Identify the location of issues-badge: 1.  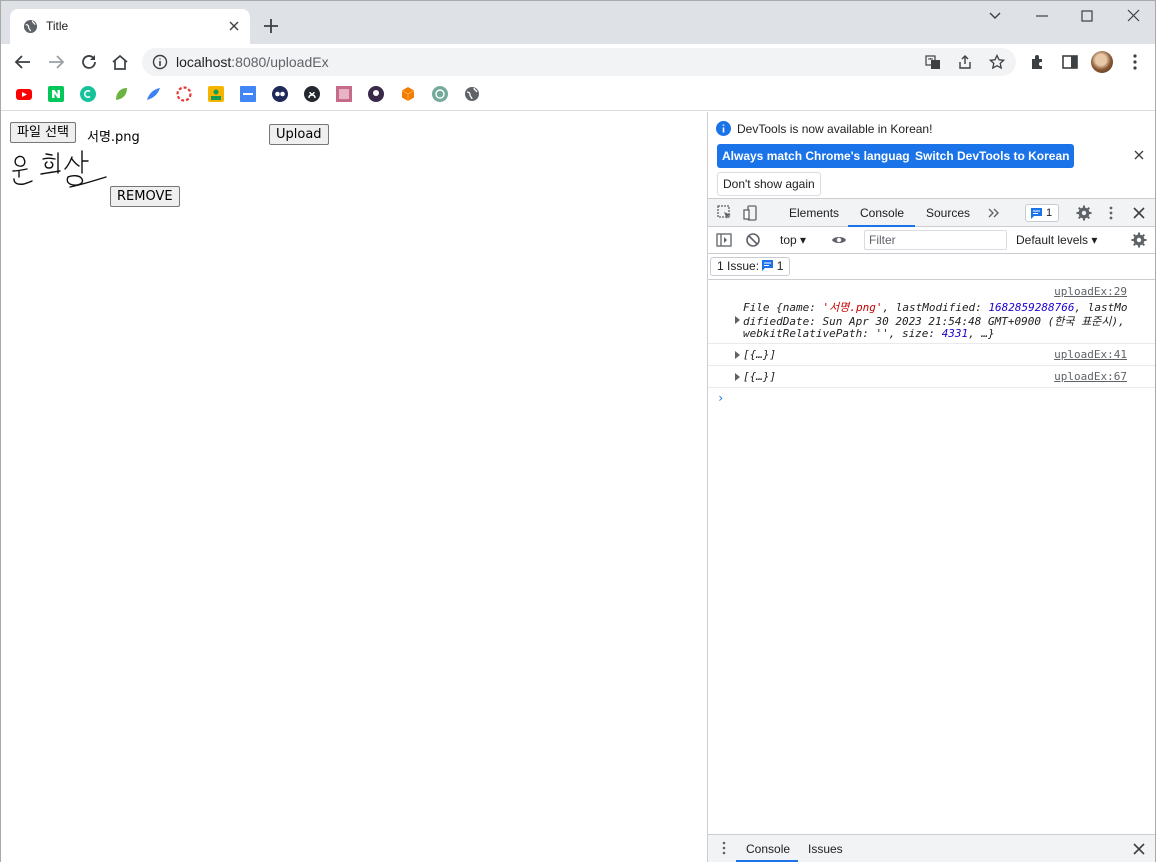
(1042, 213).